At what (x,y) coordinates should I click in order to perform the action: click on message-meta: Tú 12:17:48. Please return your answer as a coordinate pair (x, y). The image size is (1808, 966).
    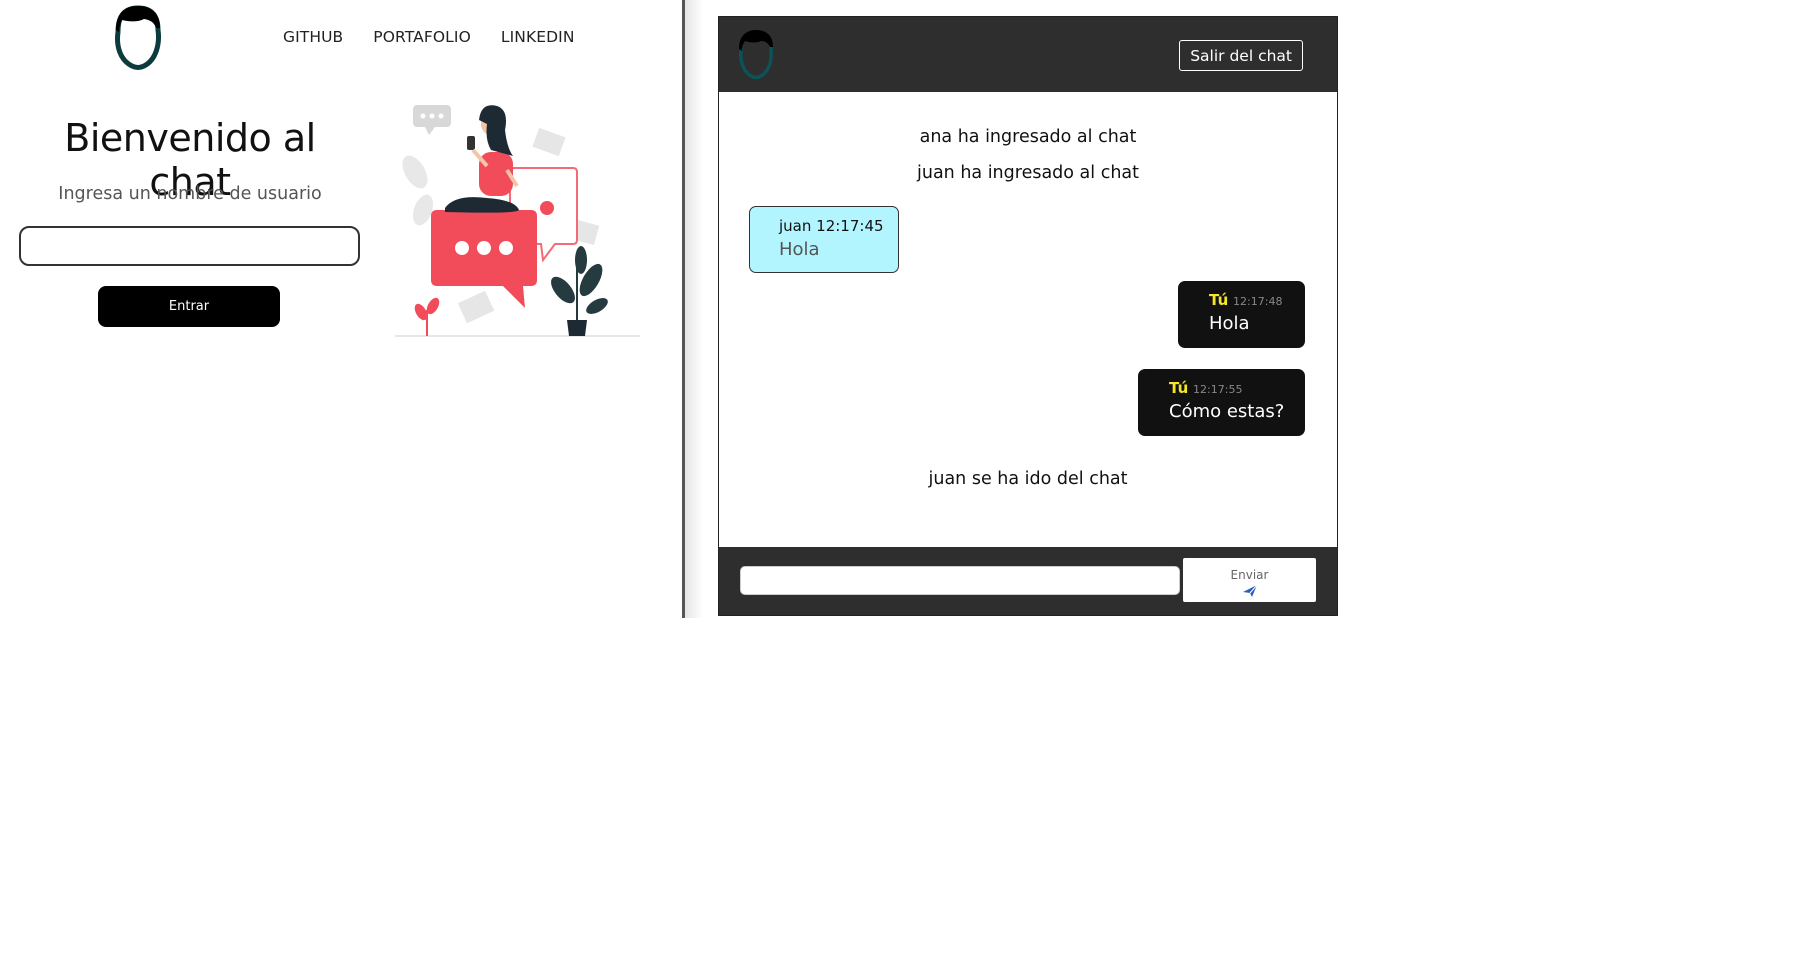
    Looking at the image, I should click on (1257, 300).